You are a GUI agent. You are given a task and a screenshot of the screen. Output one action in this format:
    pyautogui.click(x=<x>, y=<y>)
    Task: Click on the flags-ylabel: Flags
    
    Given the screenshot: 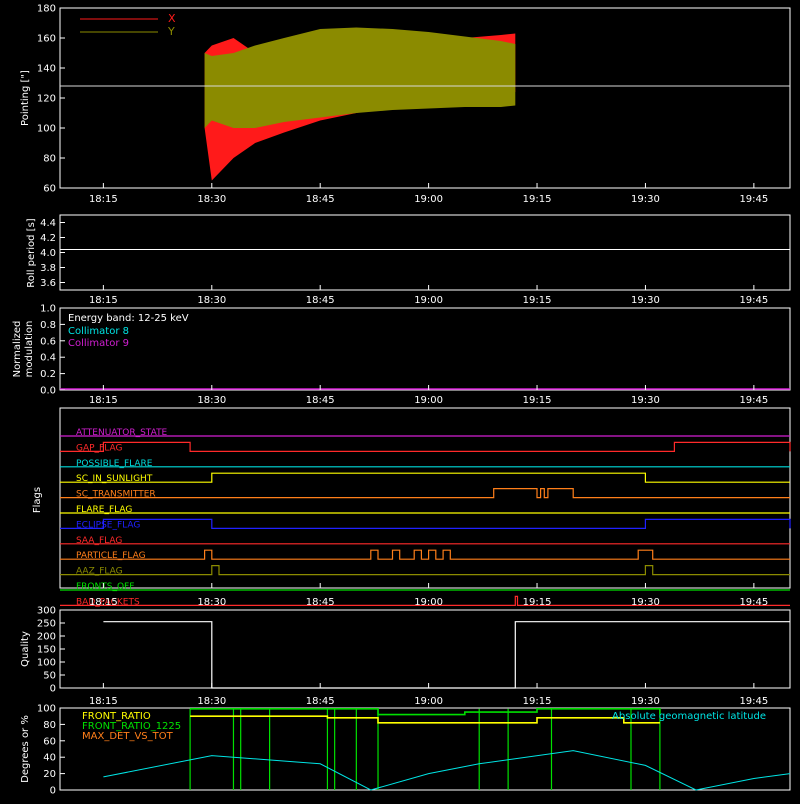 What is the action you would take?
    pyautogui.click(x=37, y=500)
    